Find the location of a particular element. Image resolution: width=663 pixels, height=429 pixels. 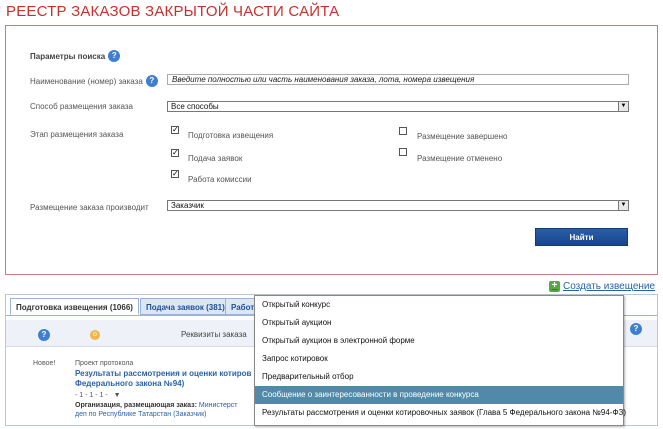

tab-preparation: Подготовка извещения (1066) is located at coordinates (74, 306).